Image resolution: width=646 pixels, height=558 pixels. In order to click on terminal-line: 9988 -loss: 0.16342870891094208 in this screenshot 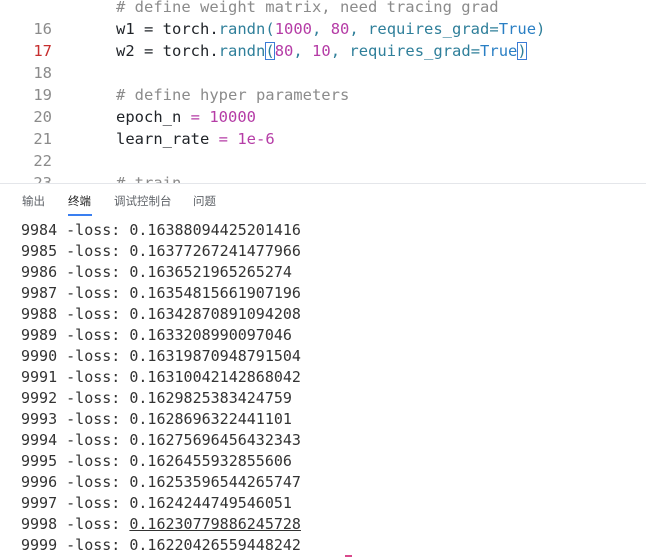, I will do `click(161, 314)`.